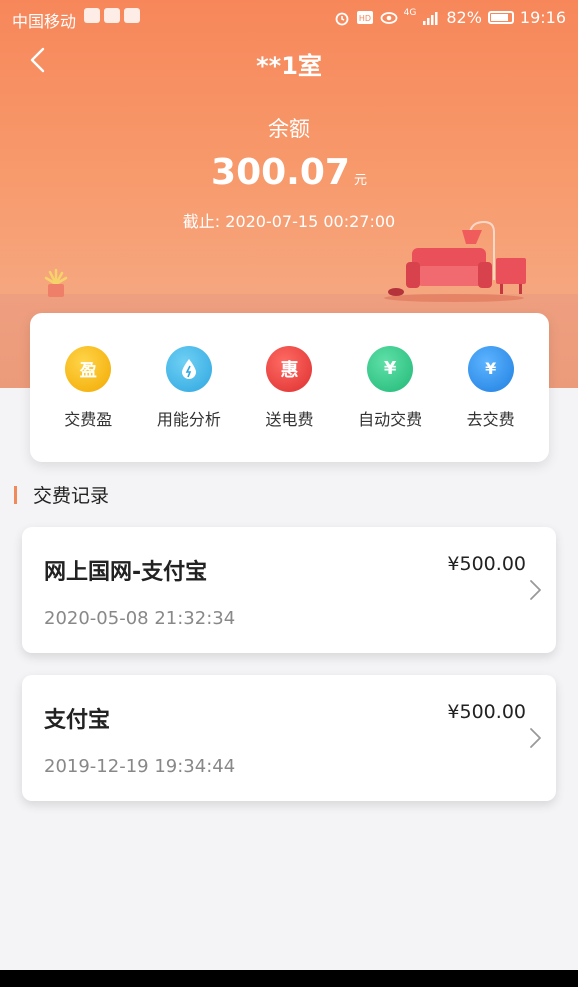  Describe the element at coordinates (490, 368) in the screenshot. I see `lightbulb-icon: ¥` at that location.